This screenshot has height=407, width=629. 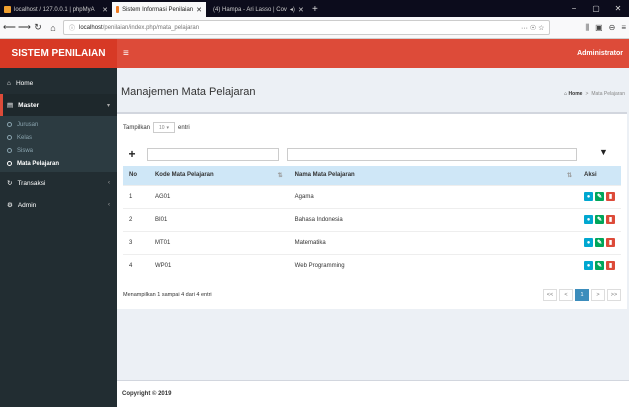 I want to click on sidebar-item-mata-pelajaran: Mata Pelajaran, so click(x=58, y=163).